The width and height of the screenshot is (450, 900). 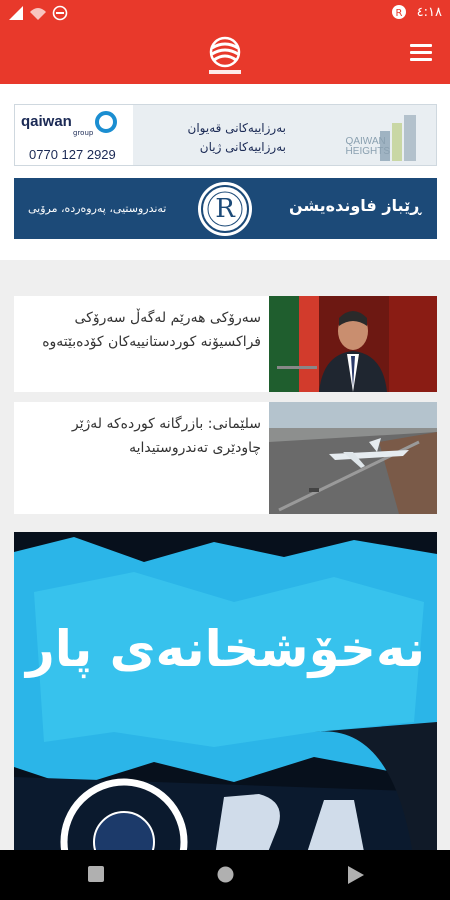 What do you see at coordinates (225, 649) in the screenshot?
I see `feature-title: نەخۆشخانەی پار` at bounding box center [225, 649].